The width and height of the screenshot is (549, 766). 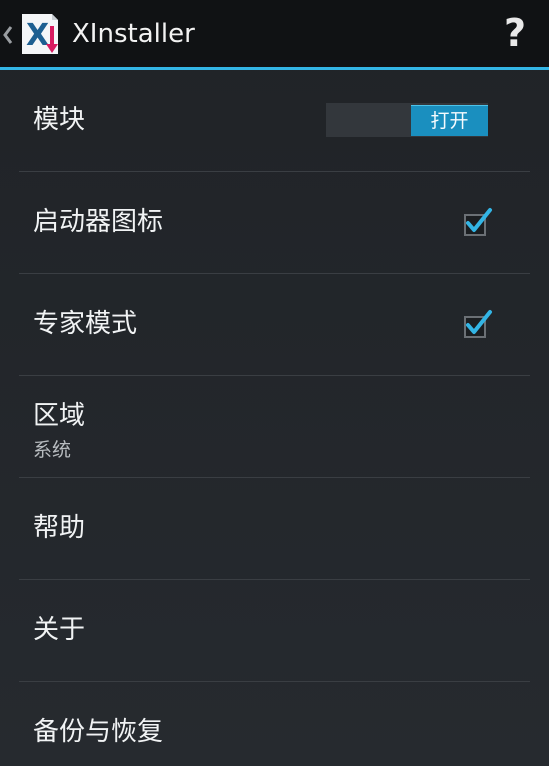 I want to click on setting-title: 关于, so click(x=59, y=630).